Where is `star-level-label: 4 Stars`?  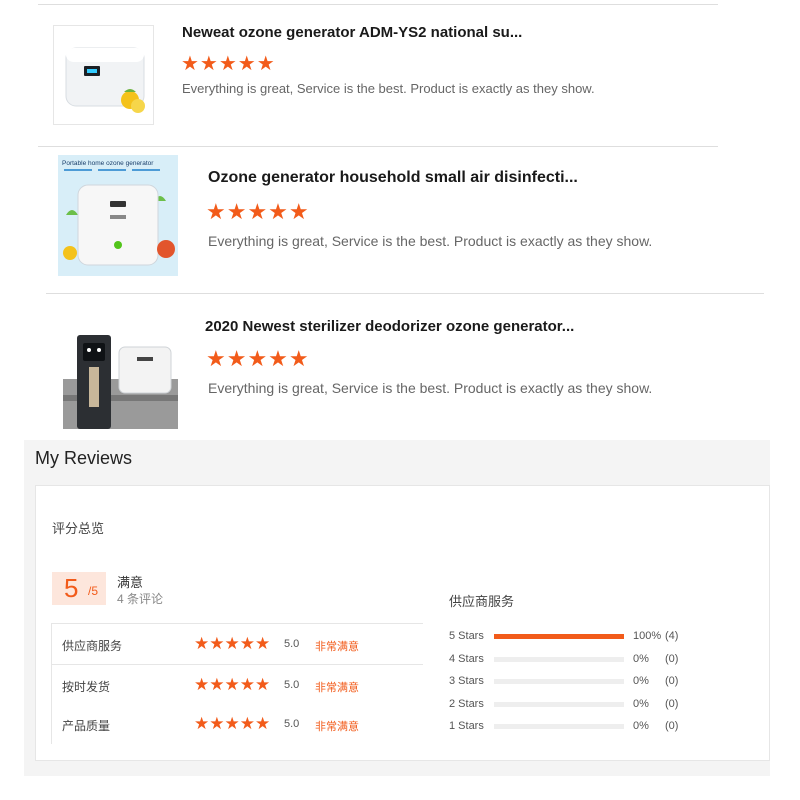 star-level-label: 4 Stars is located at coordinates (466, 658).